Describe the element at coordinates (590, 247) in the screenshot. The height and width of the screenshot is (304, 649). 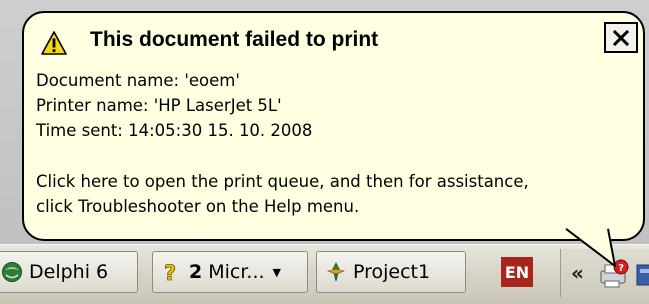
I see `balloon-pointer` at that location.